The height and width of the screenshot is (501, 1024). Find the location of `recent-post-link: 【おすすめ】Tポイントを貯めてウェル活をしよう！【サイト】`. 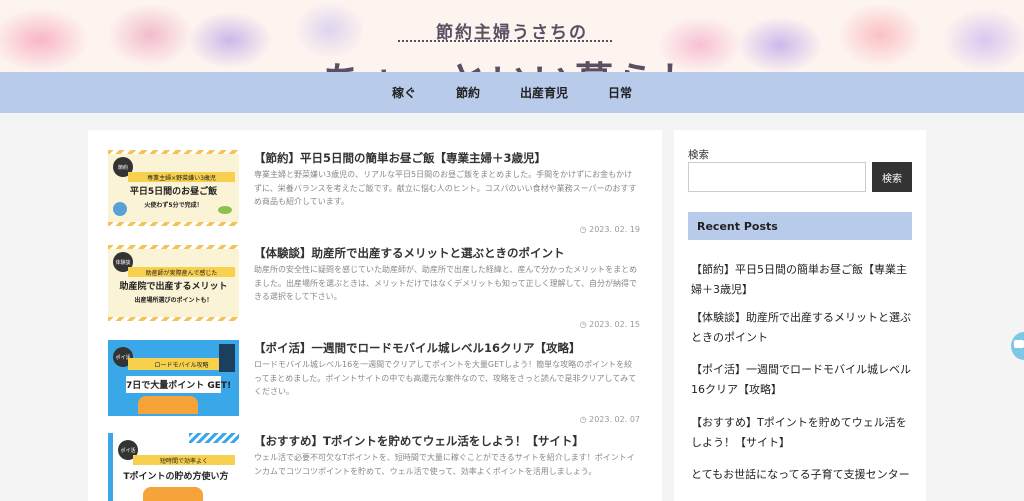

recent-post-link: 【おすすめ】Tポイントを貯めてウェル活をしよう！【サイト】 is located at coordinates (803, 433).